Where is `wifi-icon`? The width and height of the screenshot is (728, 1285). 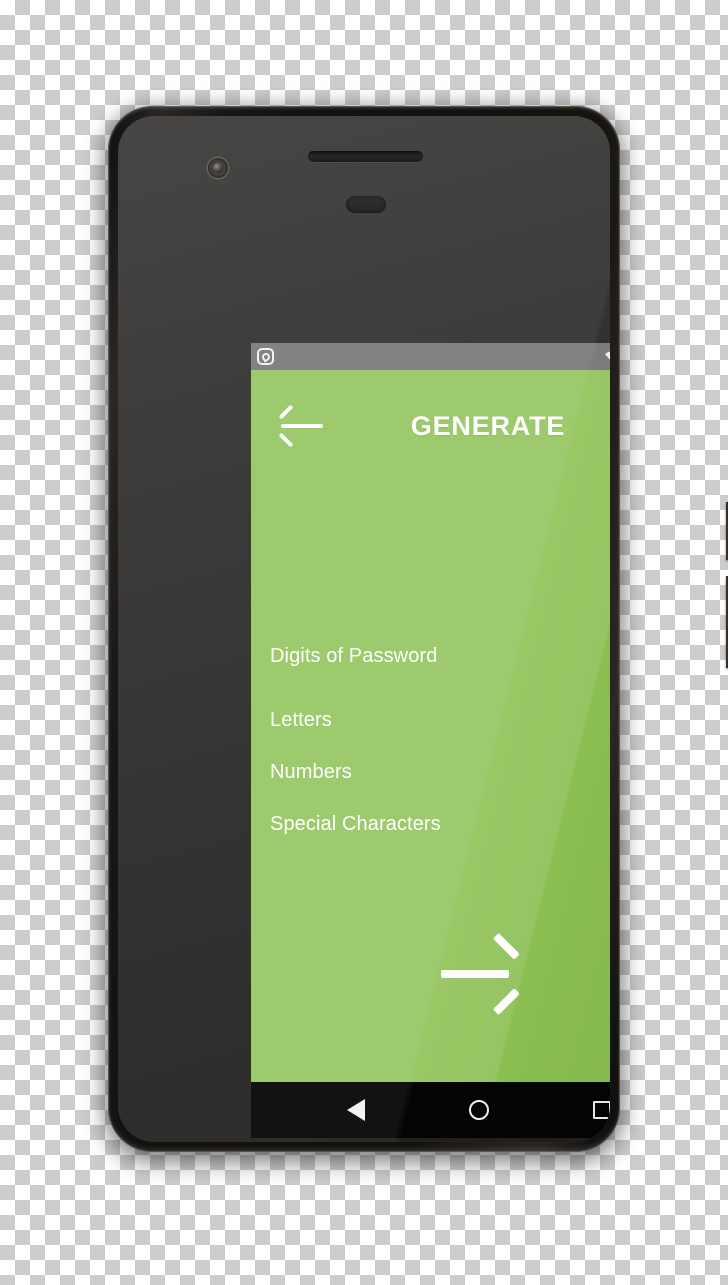
wifi-icon is located at coordinates (607, 355).